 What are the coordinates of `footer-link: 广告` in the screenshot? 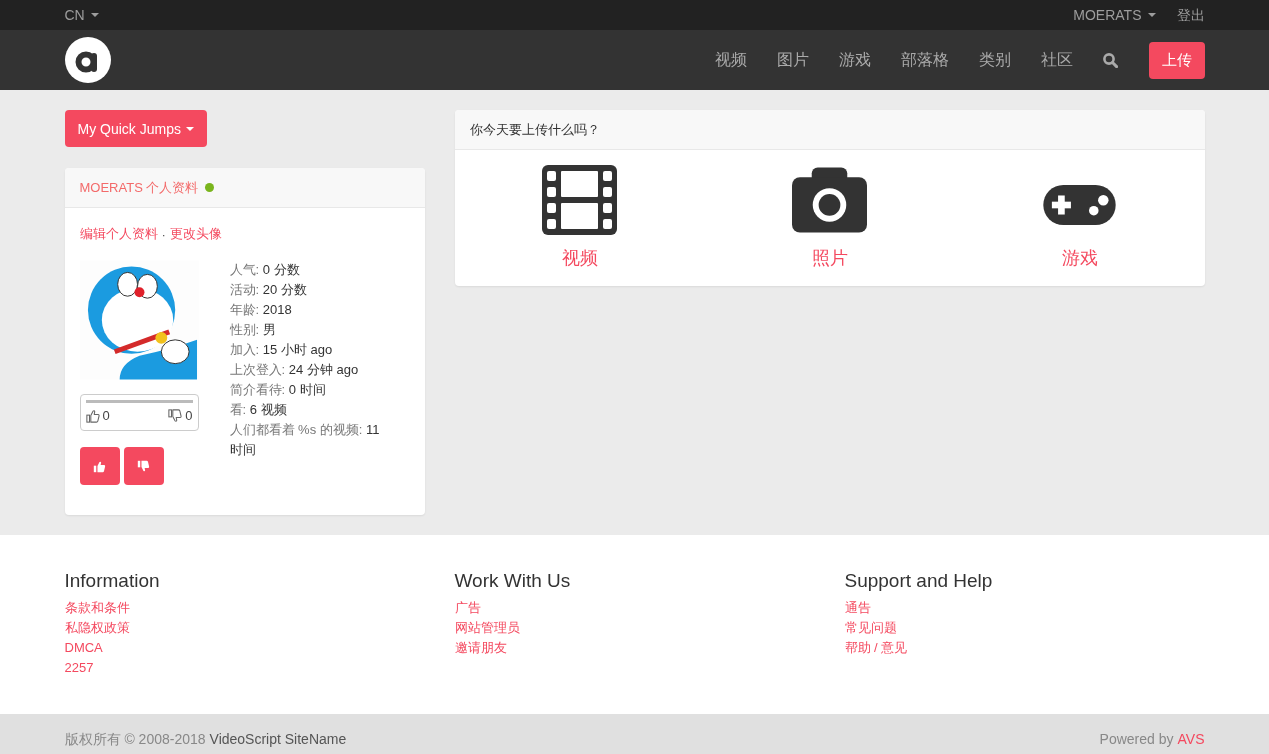 It's located at (467, 608).